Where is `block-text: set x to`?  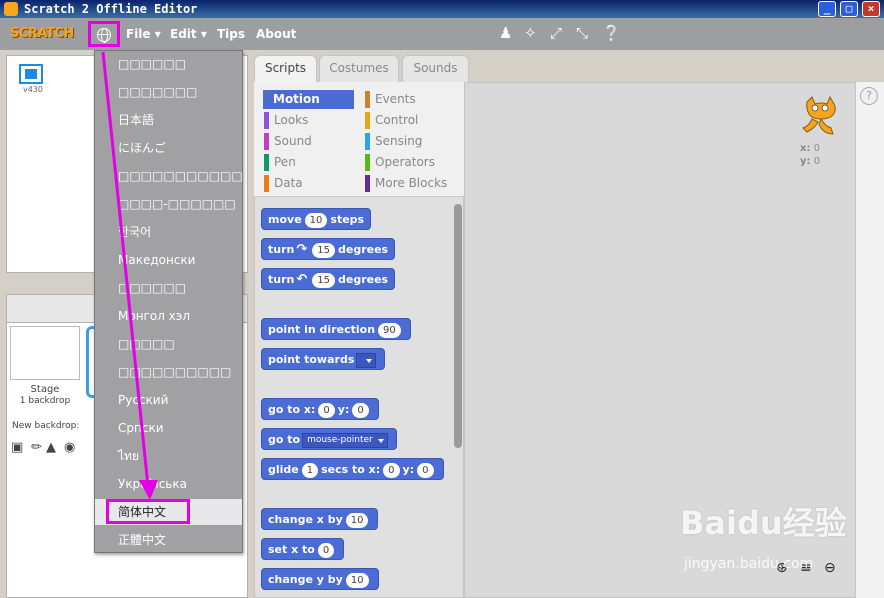 block-text: set x to is located at coordinates (291, 549).